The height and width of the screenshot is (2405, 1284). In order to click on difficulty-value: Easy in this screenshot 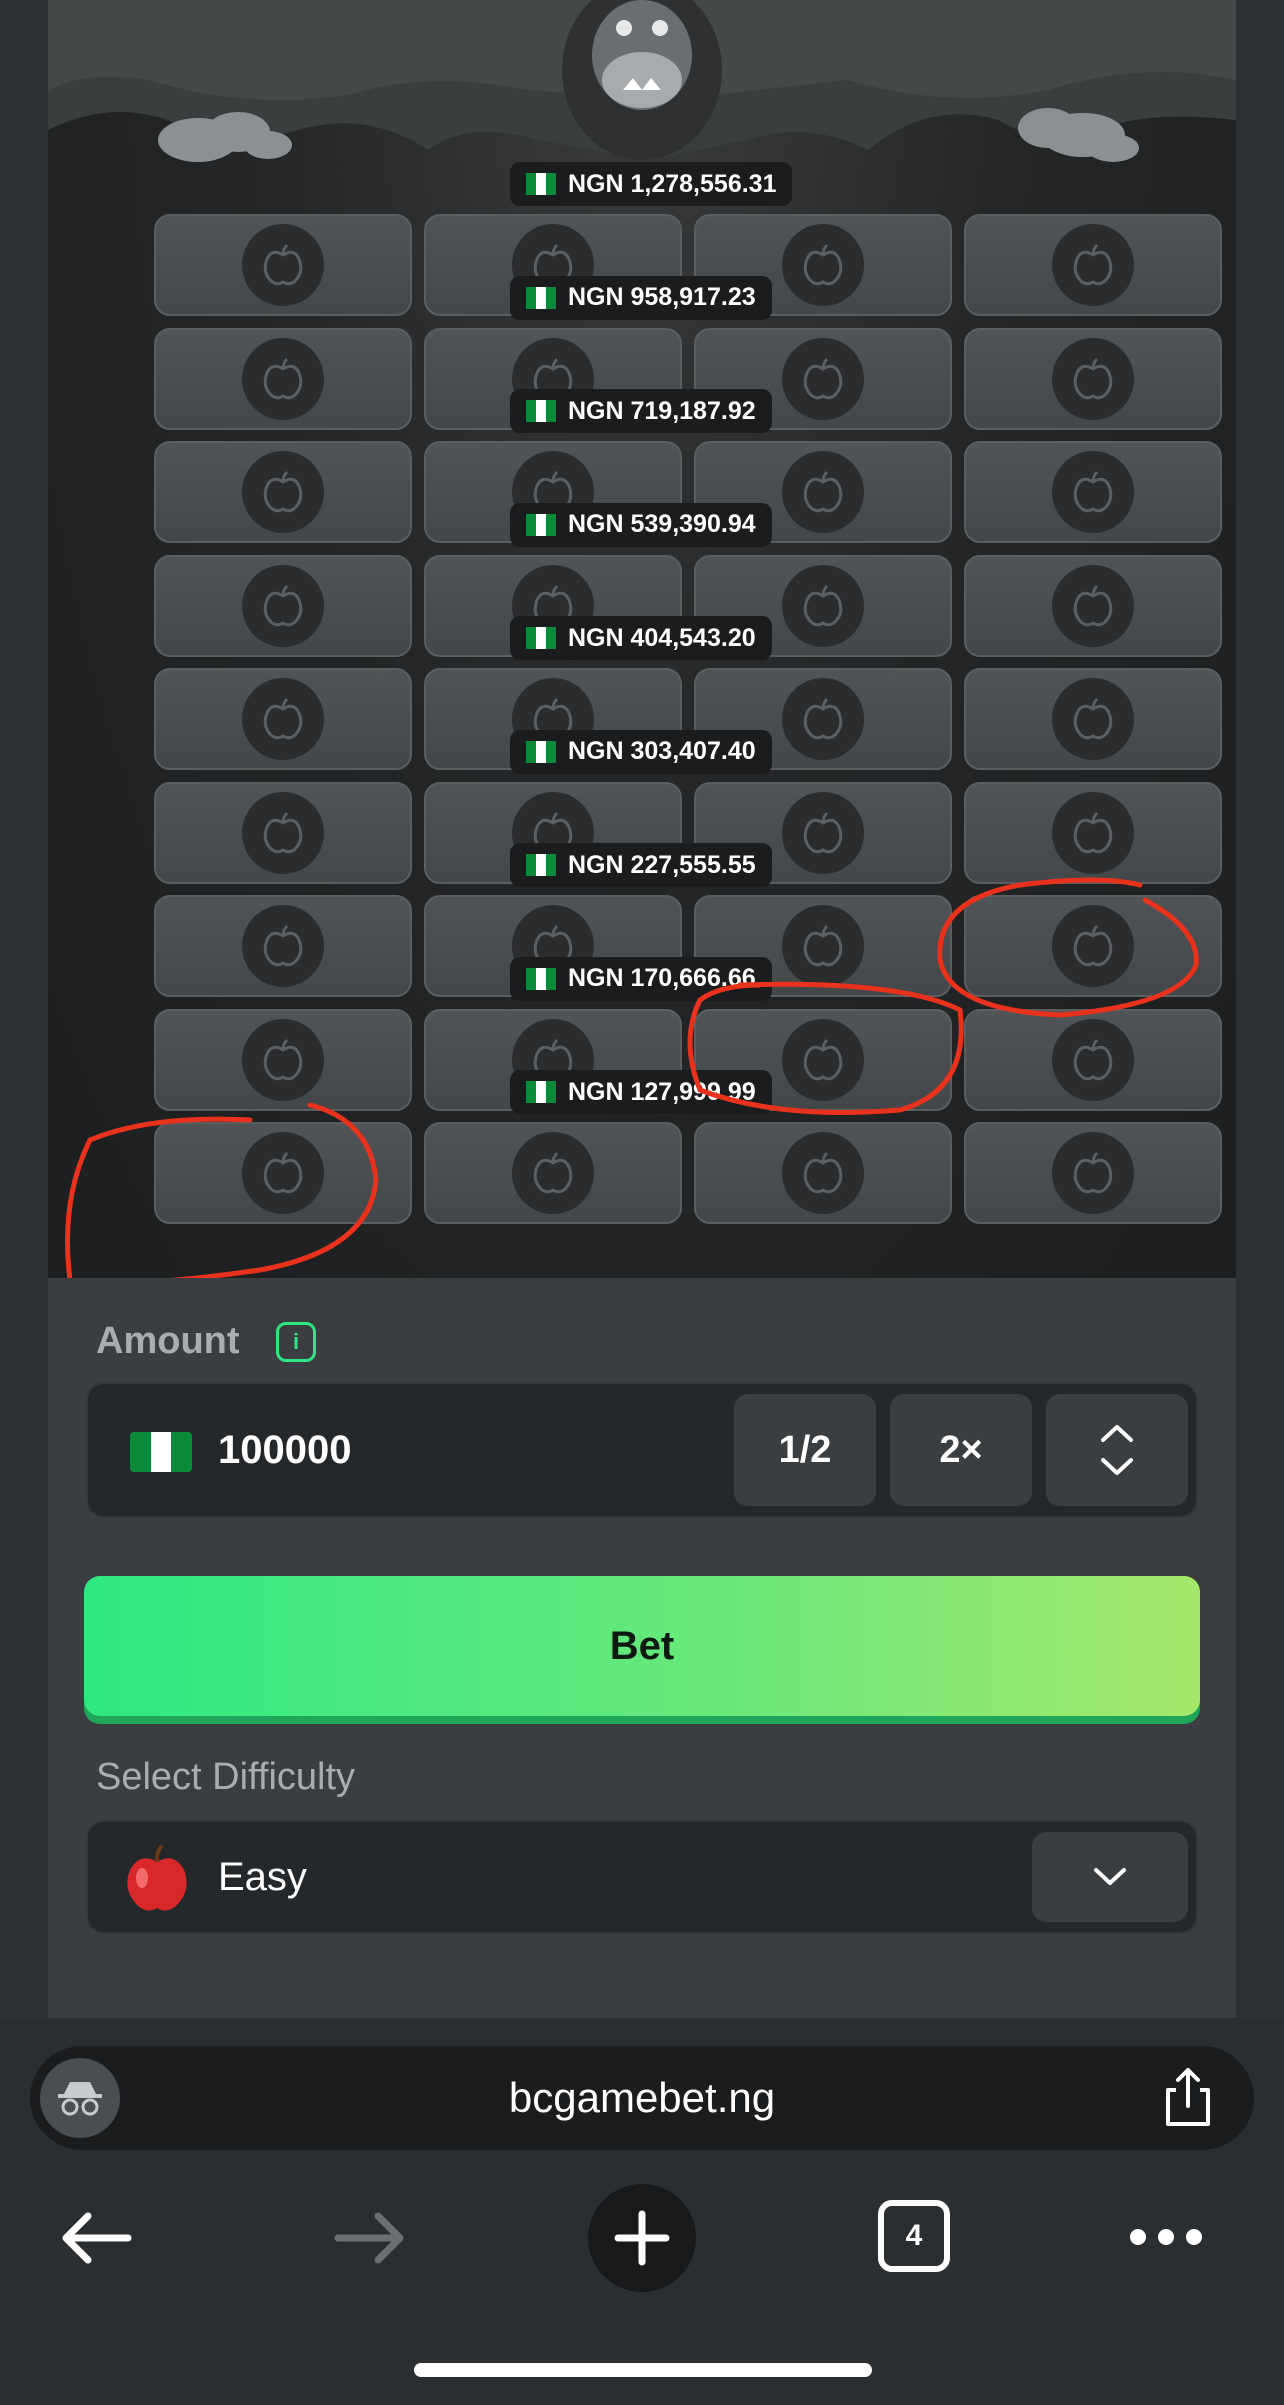, I will do `click(262, 1876)`.